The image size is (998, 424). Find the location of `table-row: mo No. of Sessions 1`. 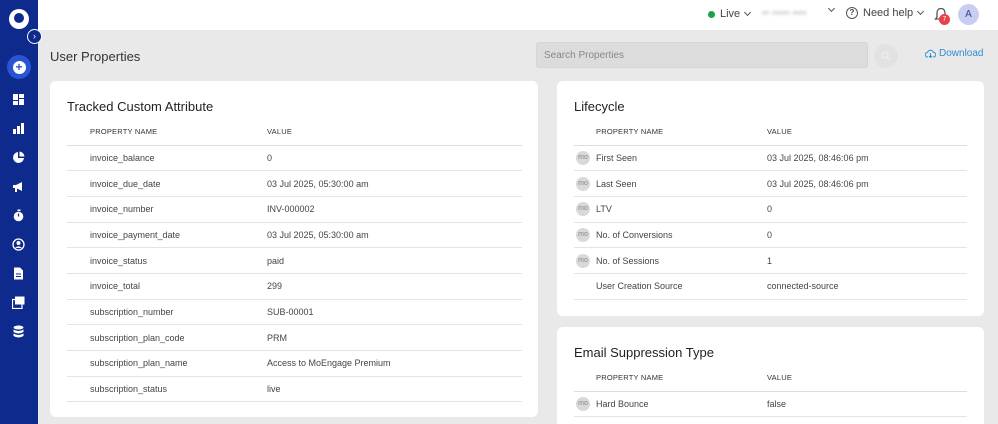

table-row: mo No. of Sessions 1 is located at coordinates (770, 260).